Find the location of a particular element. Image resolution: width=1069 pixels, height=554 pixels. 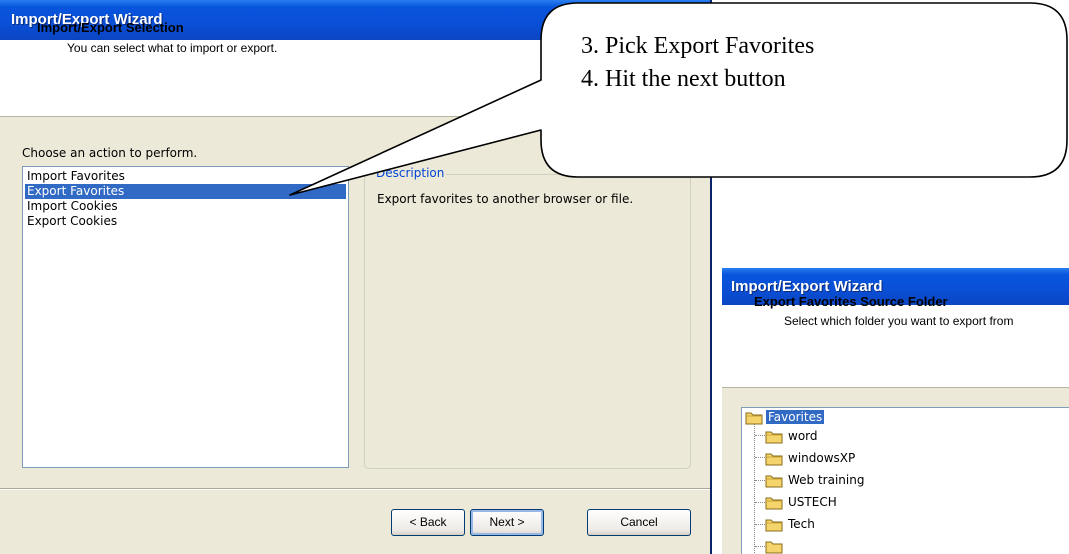

callout-step-4: 4. Hit the next button is located at coordinates (683, 79).